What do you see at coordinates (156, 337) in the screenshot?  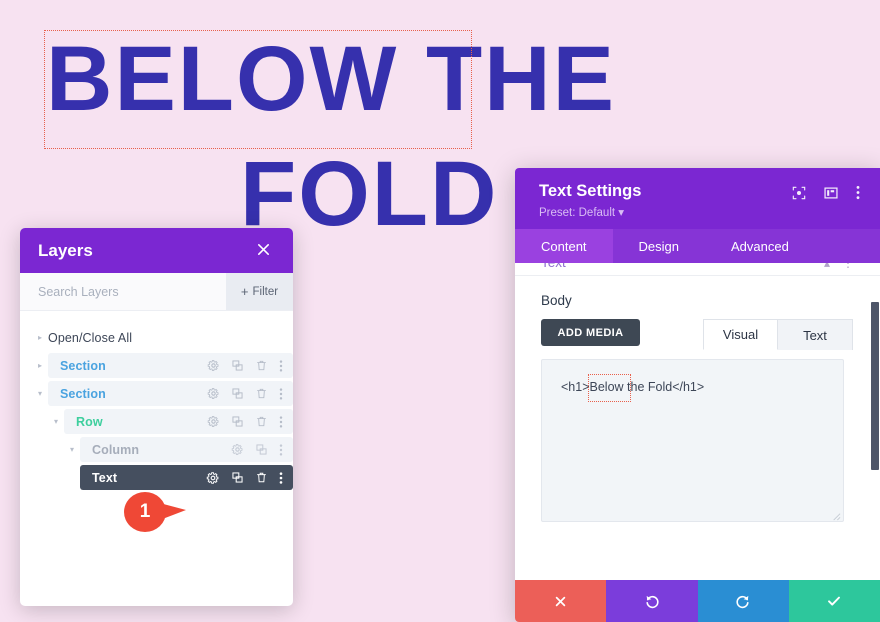 I see `layer-row-open-close-all: ▸ Open/Close All` at bounding box center [156, 337].